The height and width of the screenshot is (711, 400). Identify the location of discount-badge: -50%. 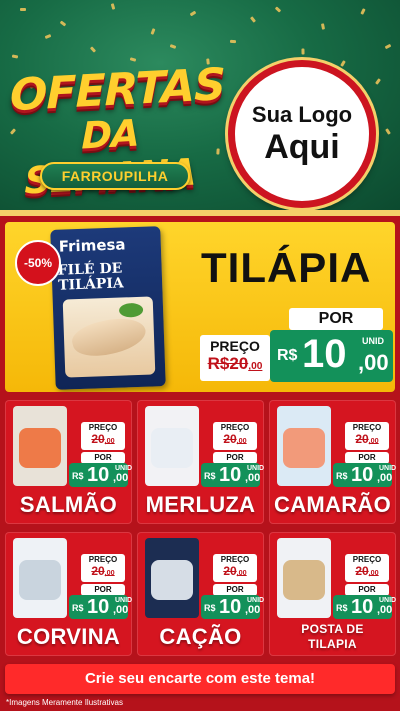
(38, 263).